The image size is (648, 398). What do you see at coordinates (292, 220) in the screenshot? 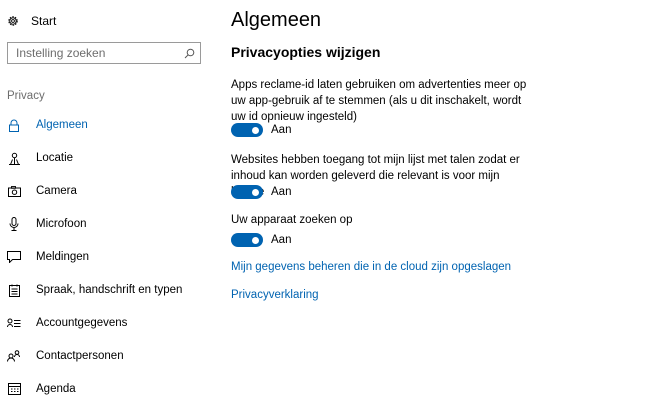
I see `find-device-description: Uw apparaat zoeken op` at bounding box center [292, 220].